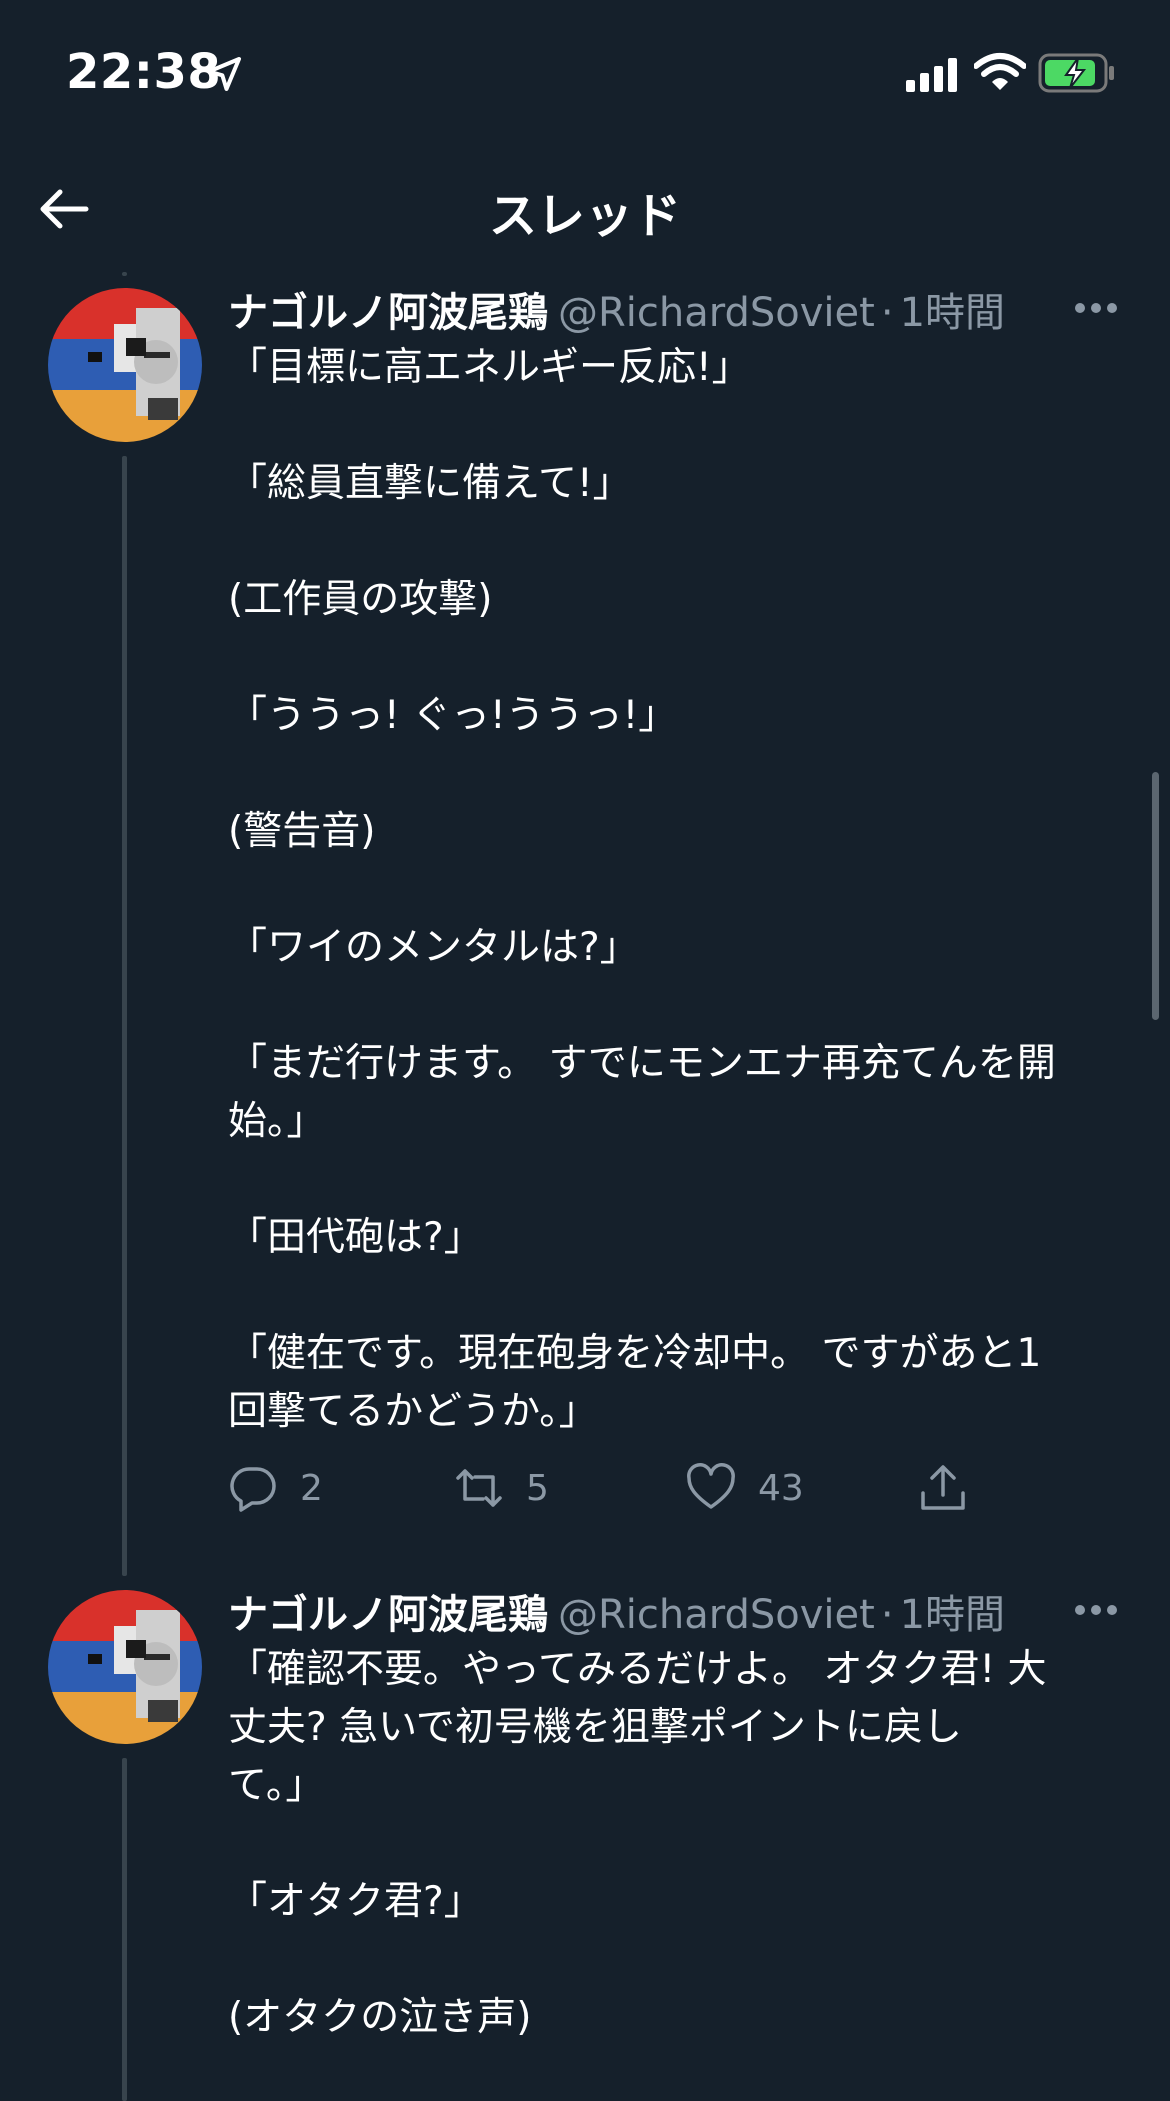 Image resolution: width=1170 pixels, height=2101 pixels. What do you see at coordinates (355, 1237) in the screenshot?
I see `tweet-text-line: 「田代砲は?」` at bounding box center [355, 1237].